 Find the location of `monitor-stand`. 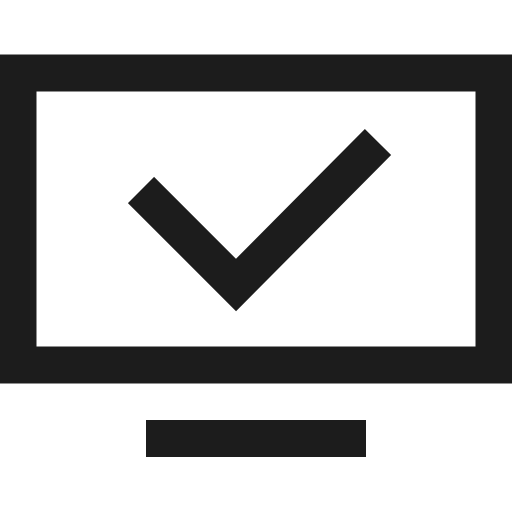

monitor-stand is located at coordinates (256, 438).